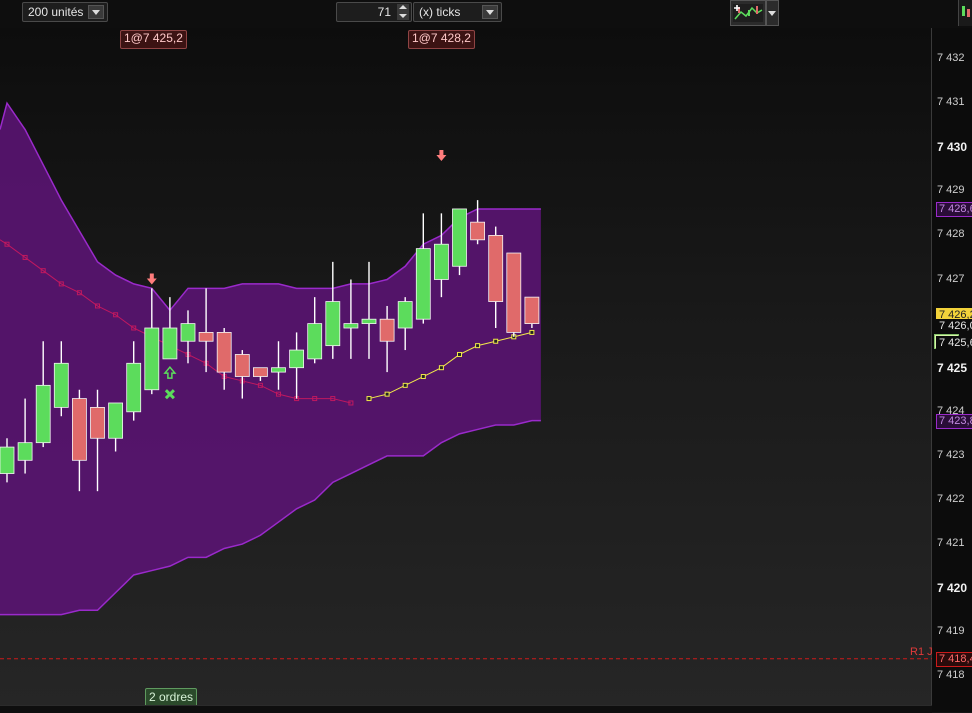  I want to click on order-label-text: 1@7 425,2, so click(153, 38).